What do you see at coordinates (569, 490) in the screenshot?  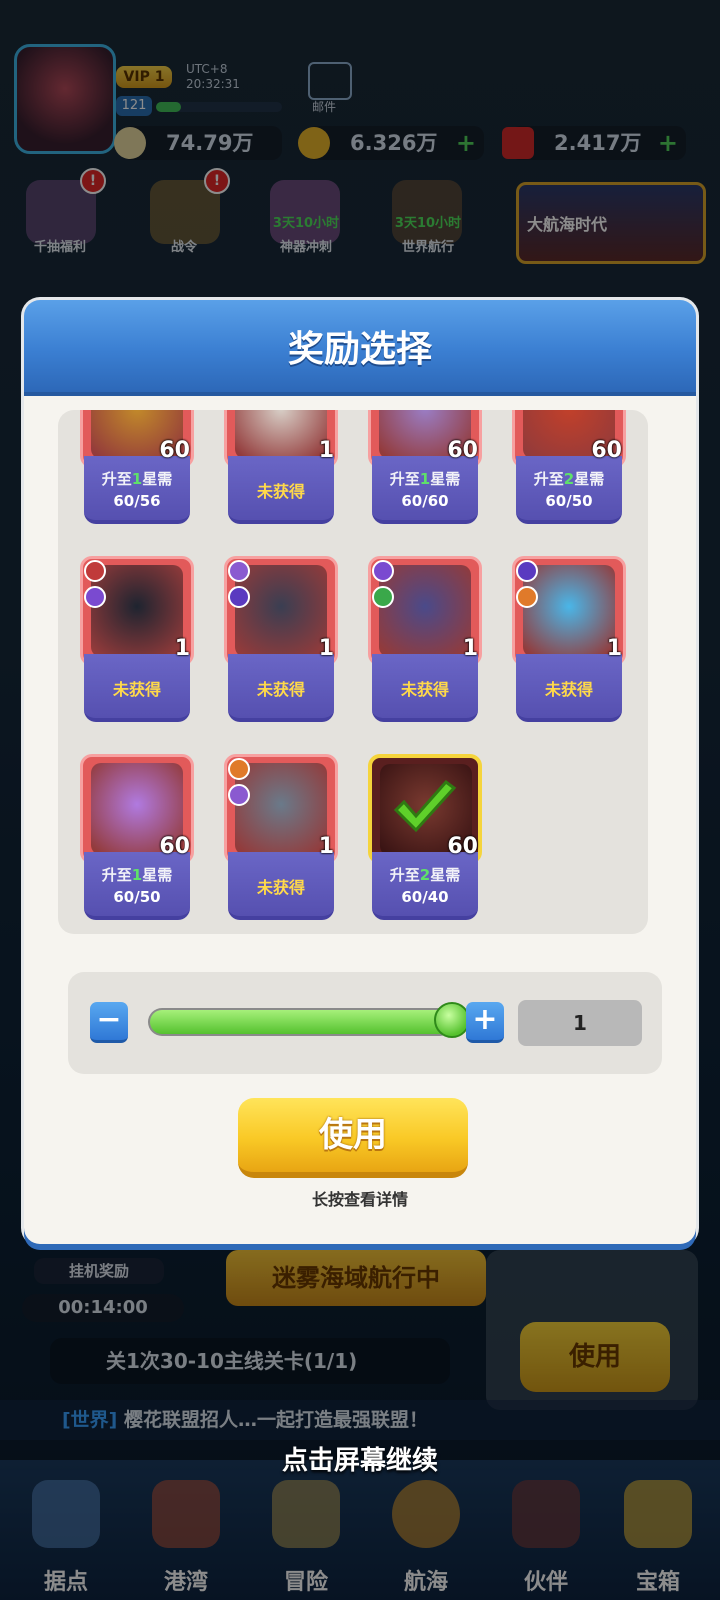 I see `card-footer: 升至2星需 60/50` at bounding box center [569, 490].